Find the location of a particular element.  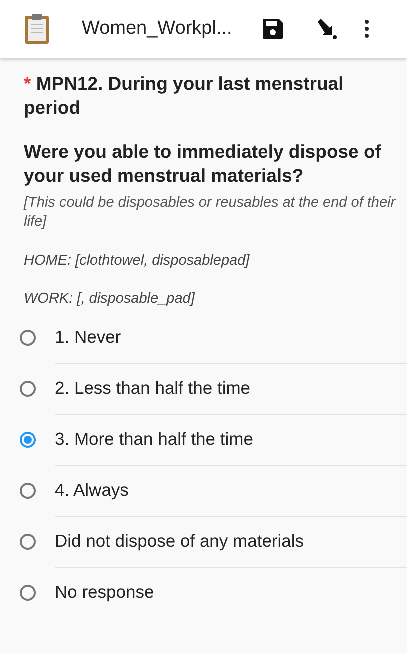

option-label: Did not dispose of any materials is located at coordinates (179, 541).